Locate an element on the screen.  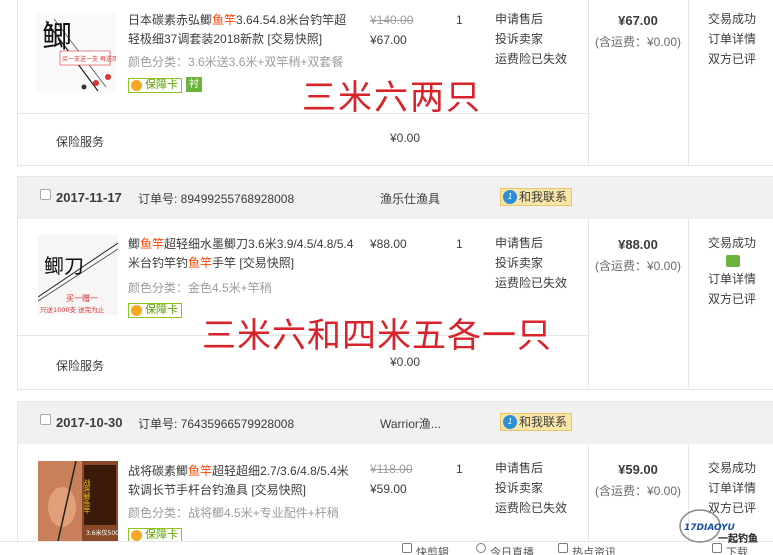
product-image-3: 战将鲫鱼竿 3.6米仅50G is located at coordinates (78, 501).